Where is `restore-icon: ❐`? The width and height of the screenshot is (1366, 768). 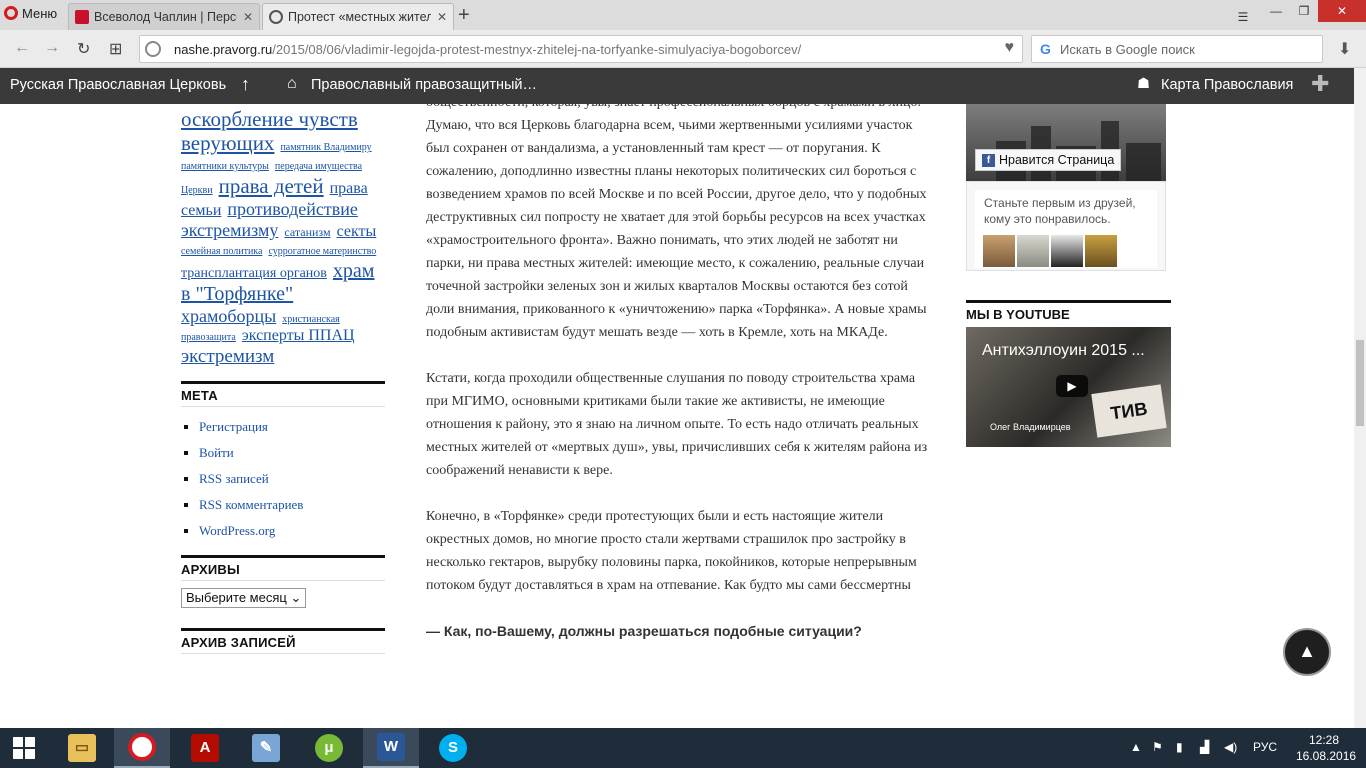
restore-icon: ❐ is located at coordinates (1304, 11).